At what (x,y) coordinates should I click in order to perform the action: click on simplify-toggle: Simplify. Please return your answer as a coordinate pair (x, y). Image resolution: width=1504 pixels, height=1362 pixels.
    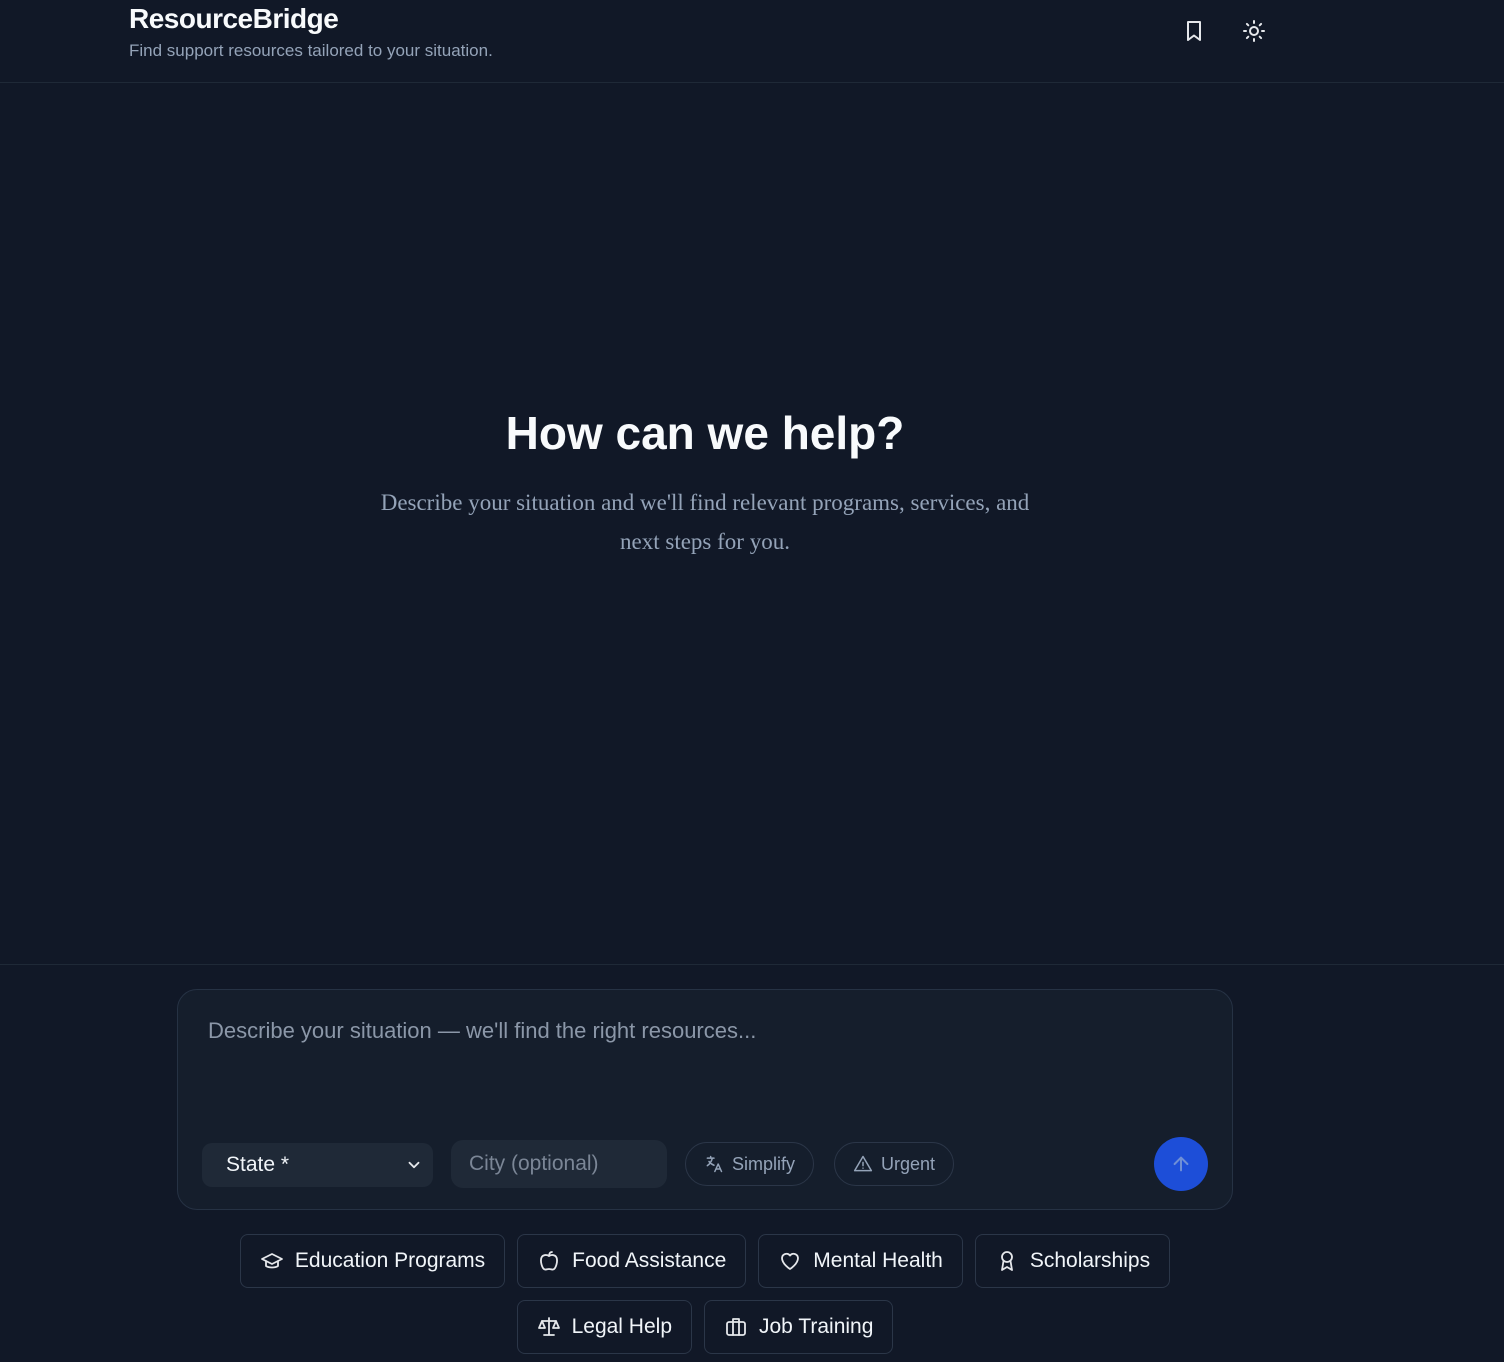
    Looking at the image, I should click on (750, 1164).